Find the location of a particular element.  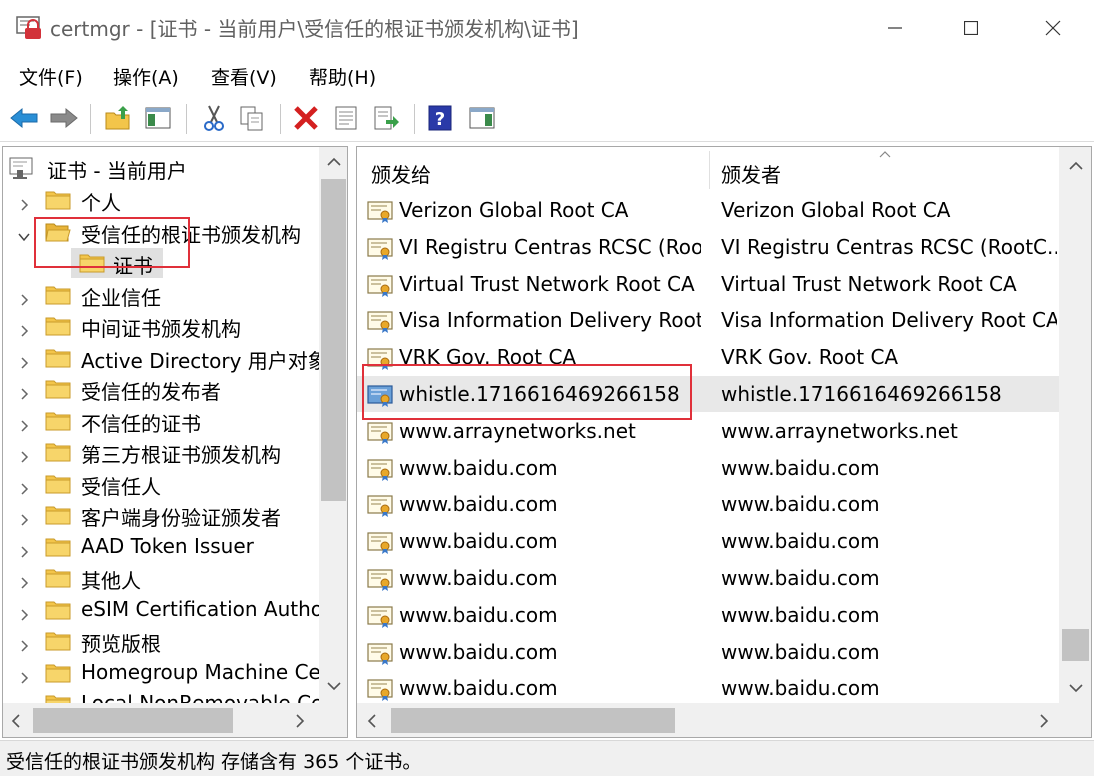

menu-view: 查看(V) is located at coordinates (244, 76).